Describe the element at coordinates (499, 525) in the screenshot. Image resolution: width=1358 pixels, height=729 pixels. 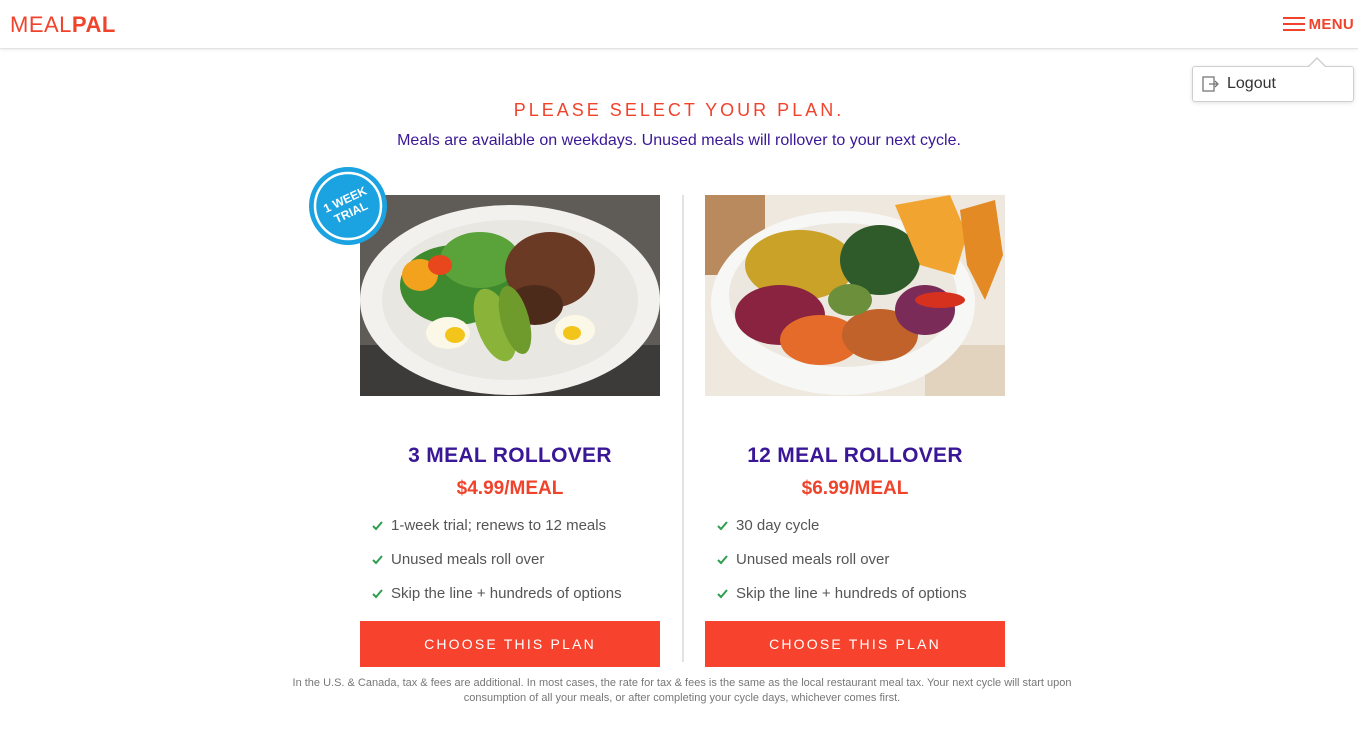
I see `feature-text: 1-week trial; renews to 12 meals` at that location.